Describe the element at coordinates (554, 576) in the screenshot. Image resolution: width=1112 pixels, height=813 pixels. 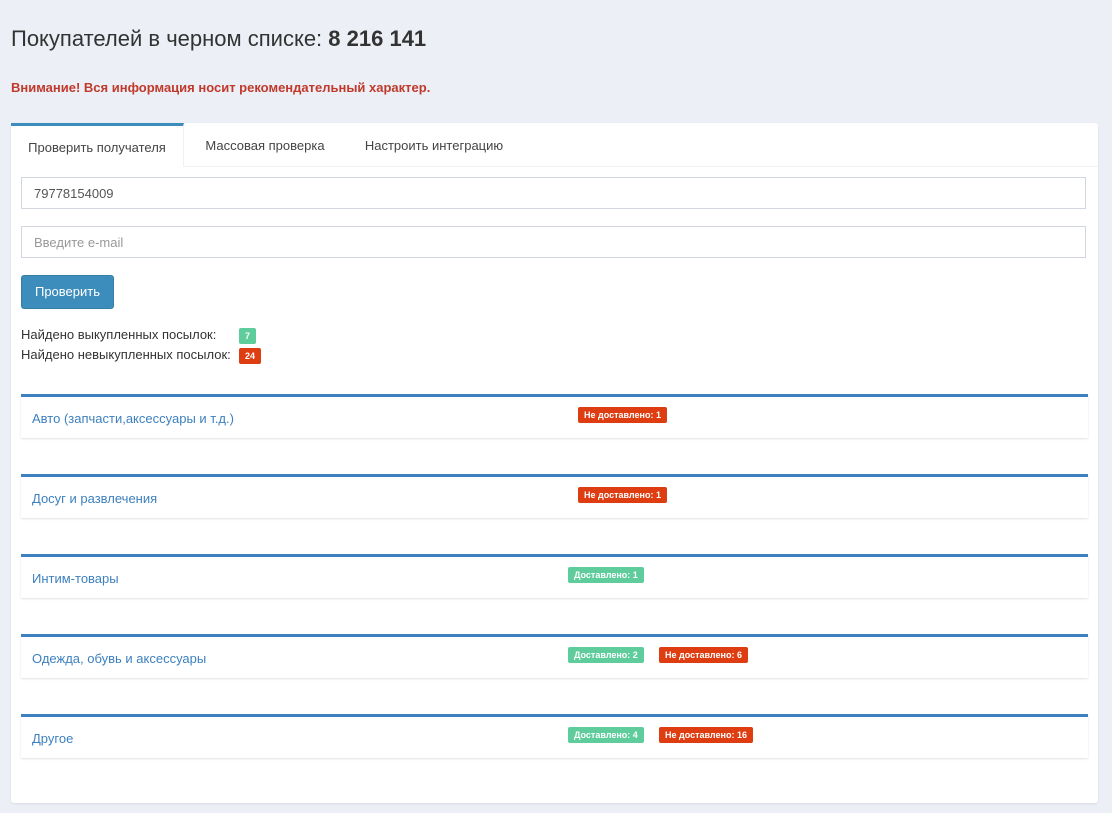
I see `category-panel-intimate: Интим-товары Доставлено: 1` at that location.